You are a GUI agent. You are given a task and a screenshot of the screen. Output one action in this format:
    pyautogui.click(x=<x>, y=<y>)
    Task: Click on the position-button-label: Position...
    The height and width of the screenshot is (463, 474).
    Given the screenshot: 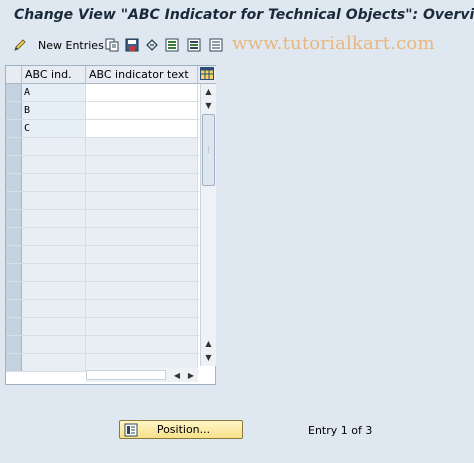 What is the action you would take?
    pyautogui.click(x=183, y=429)
    